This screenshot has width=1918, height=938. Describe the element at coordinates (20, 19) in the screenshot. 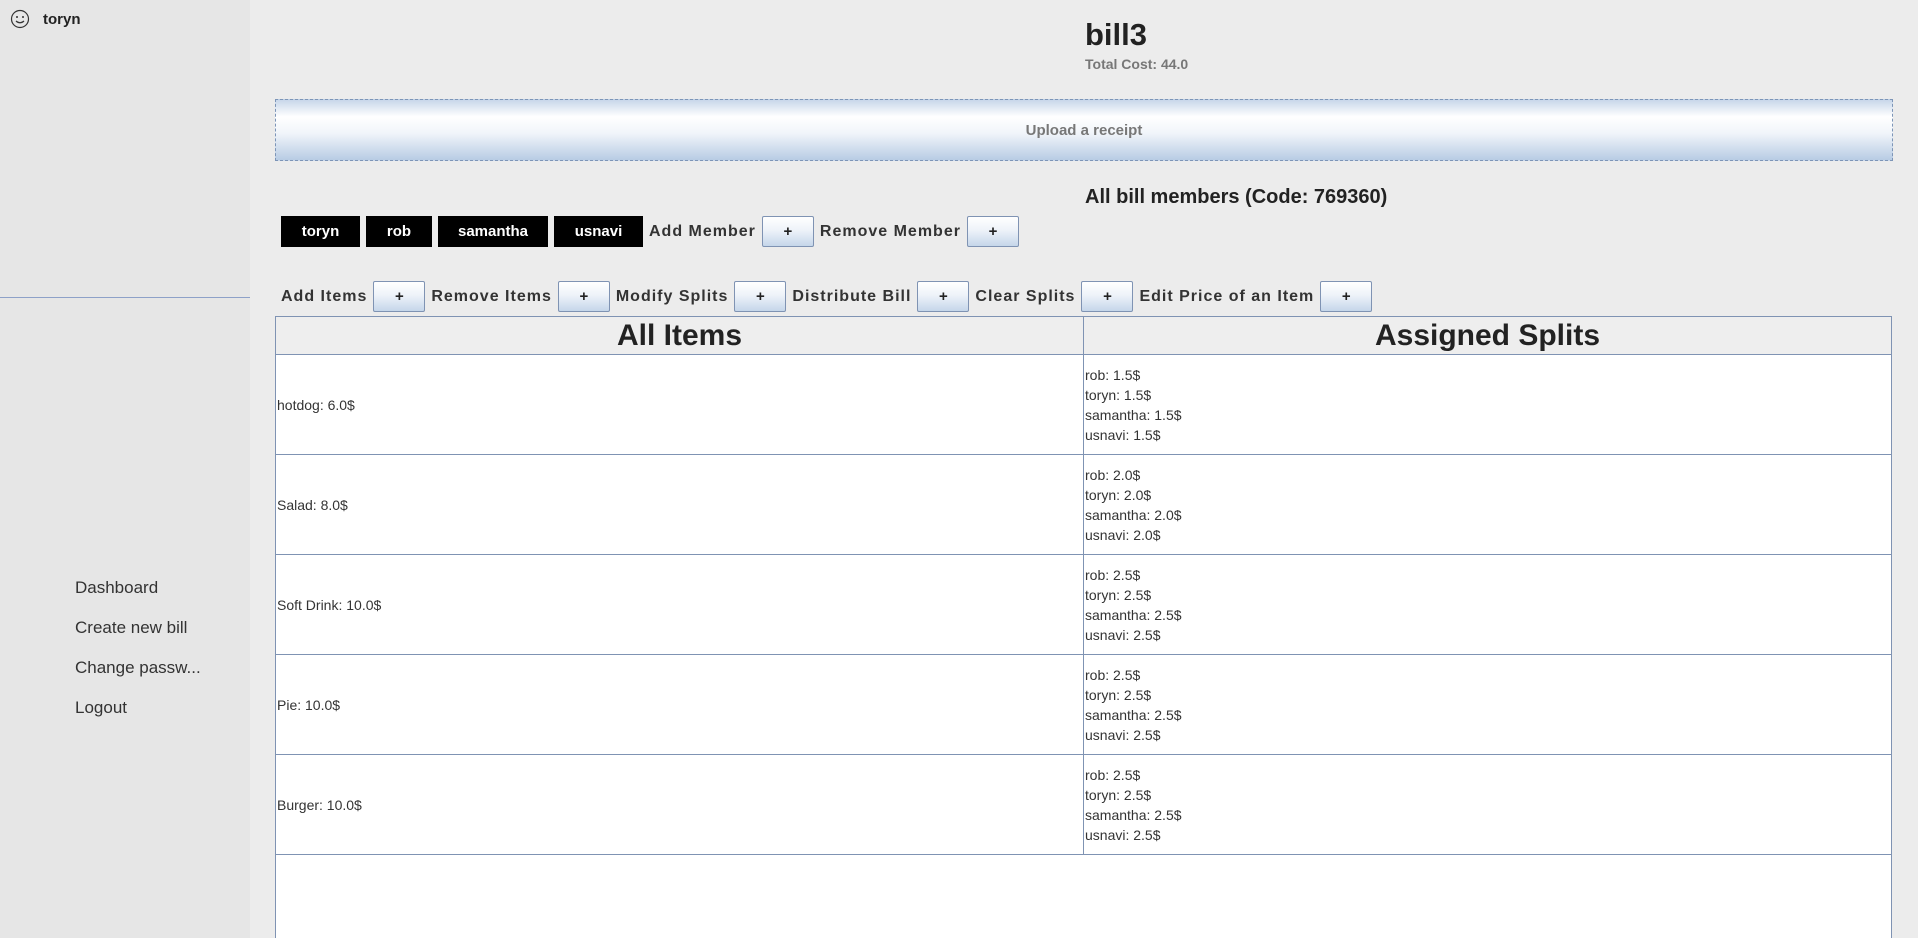

I see `smiley-icon` at that location.